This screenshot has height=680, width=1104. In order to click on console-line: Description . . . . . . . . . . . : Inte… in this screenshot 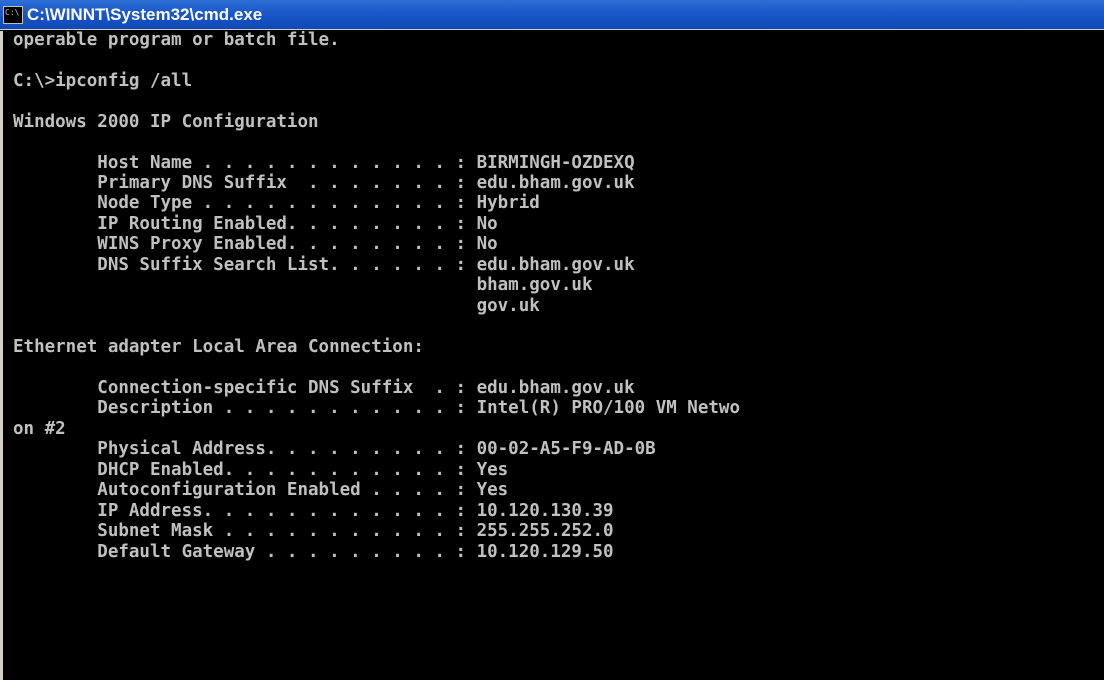, I will do `click(376, 408)`.